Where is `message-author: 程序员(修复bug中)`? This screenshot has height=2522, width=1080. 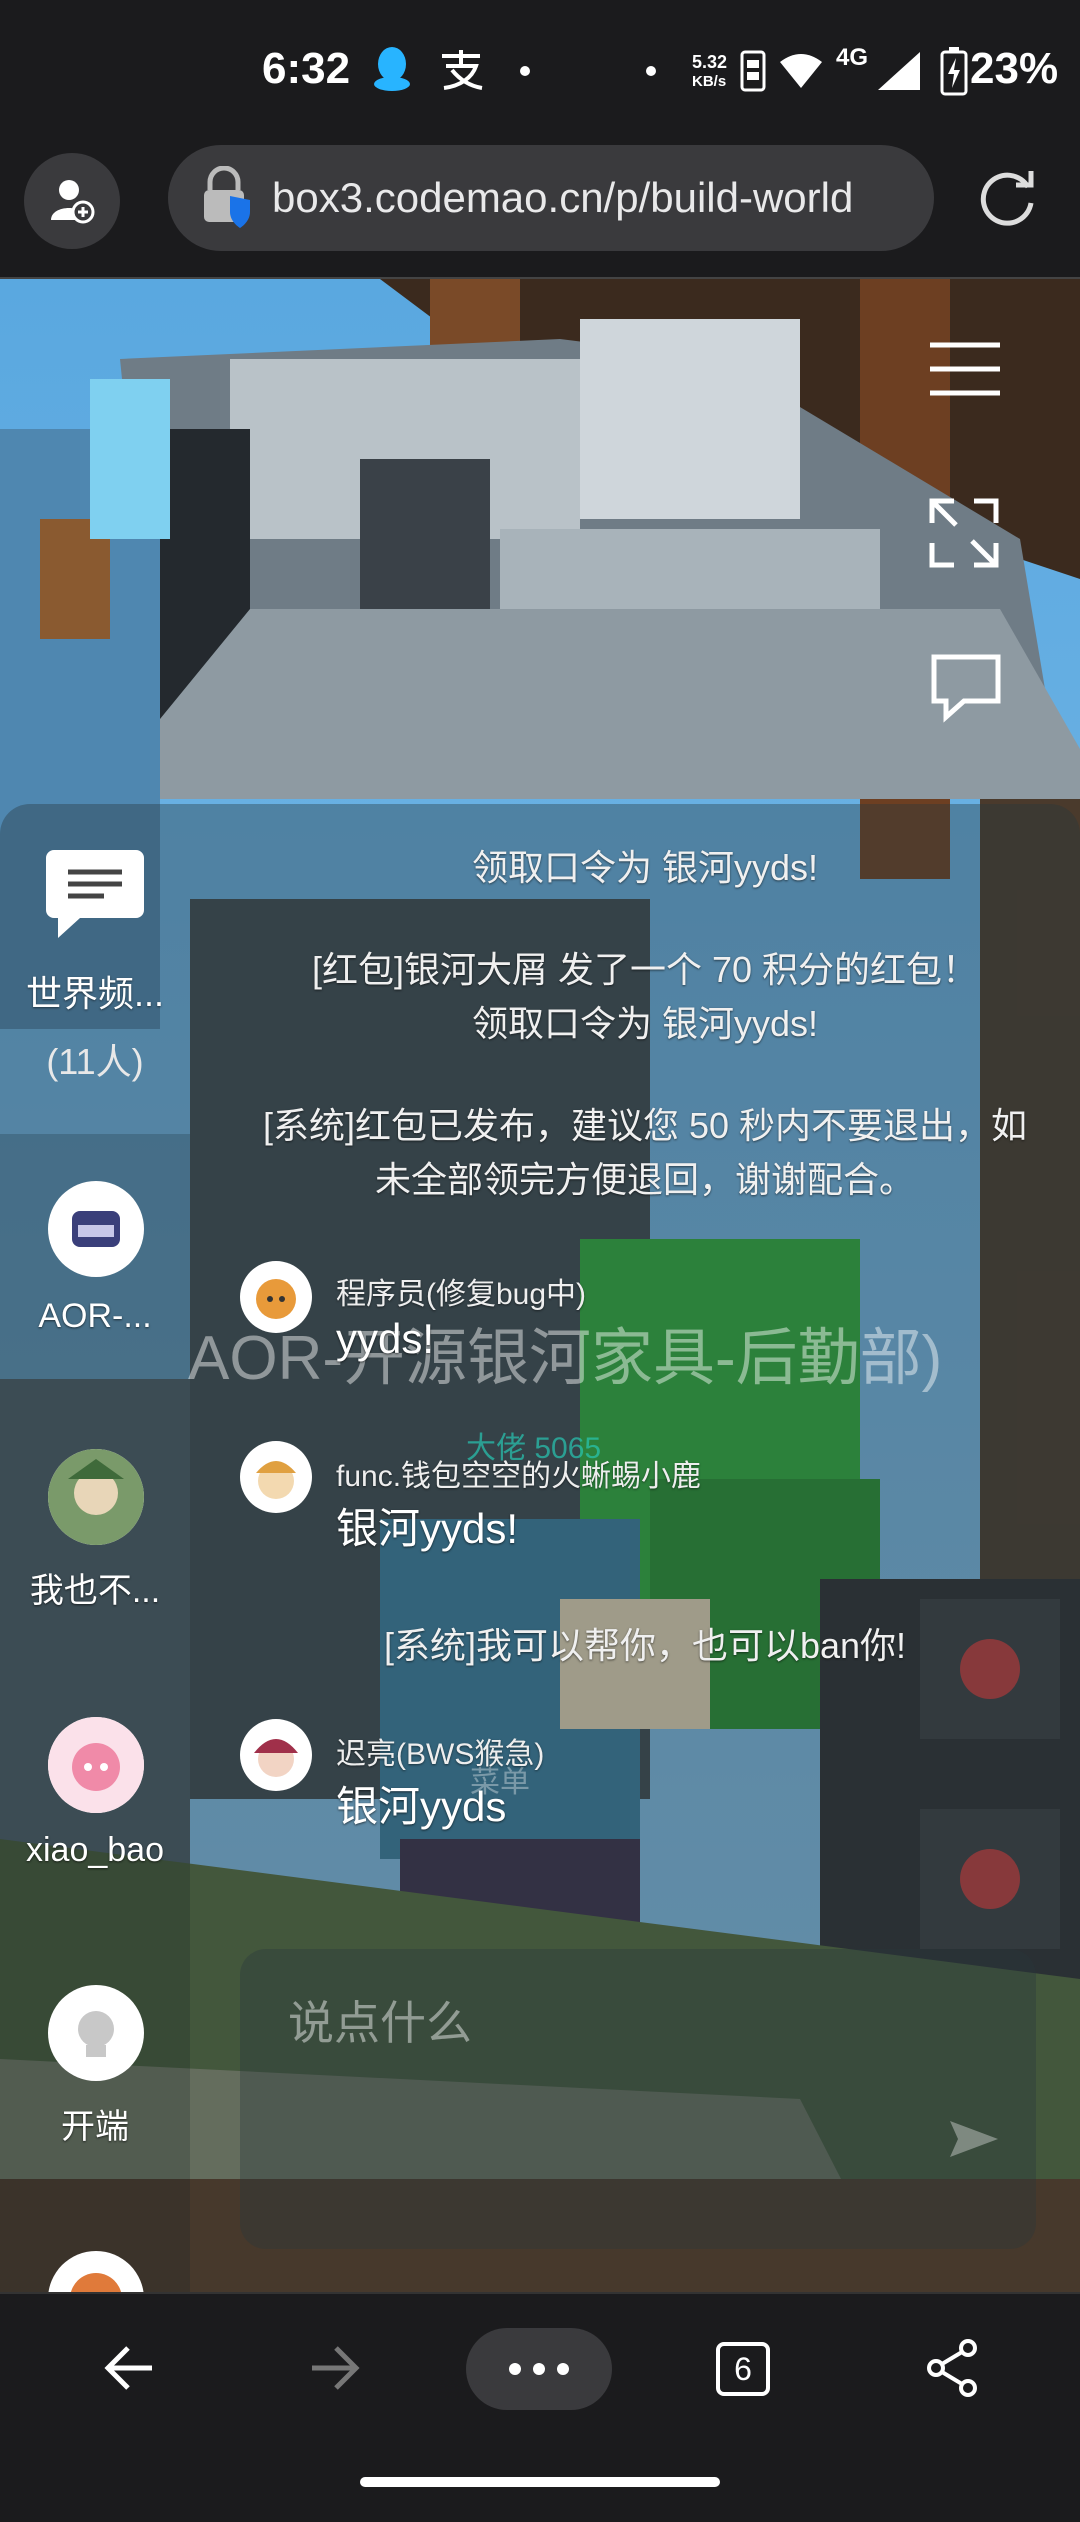 message-author: 程序员(修复bug中) is located at coordinates (461, 1294).